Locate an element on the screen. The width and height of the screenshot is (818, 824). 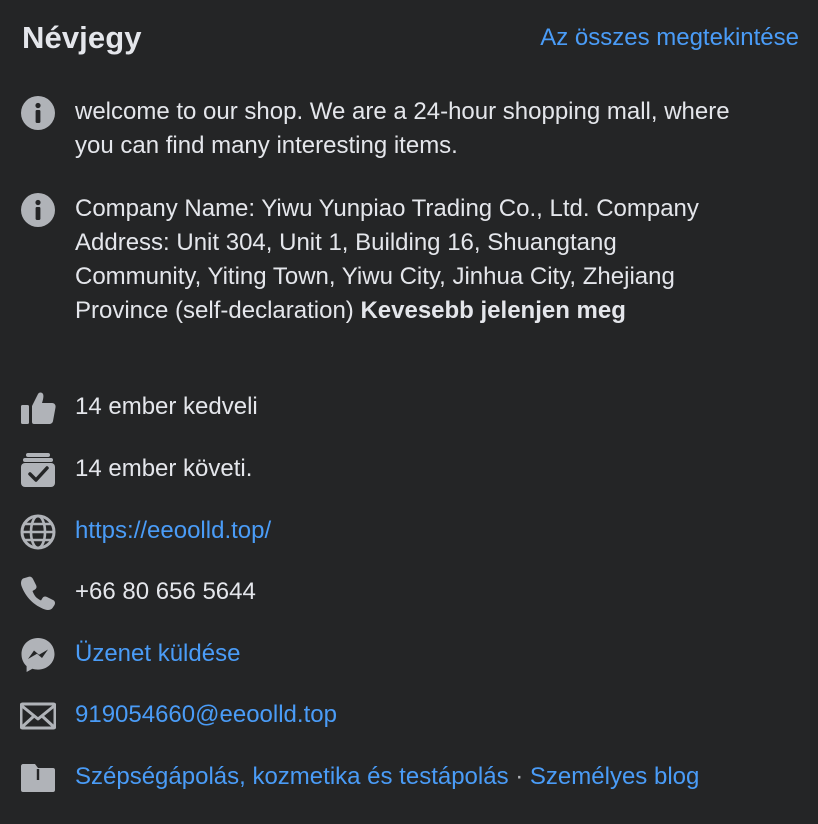
message-row: Üzenet küldése is located at coordinates (404, 655).